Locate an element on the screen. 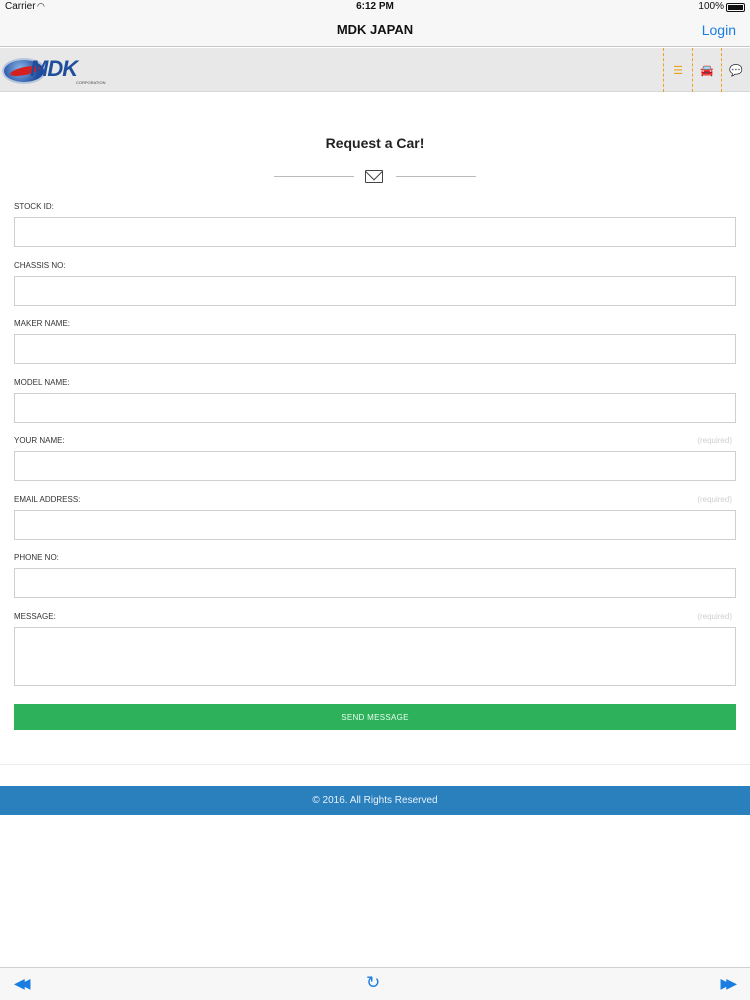  header-icon-group: ☰ 🚘 💬 is located at coordinates (706, 70).